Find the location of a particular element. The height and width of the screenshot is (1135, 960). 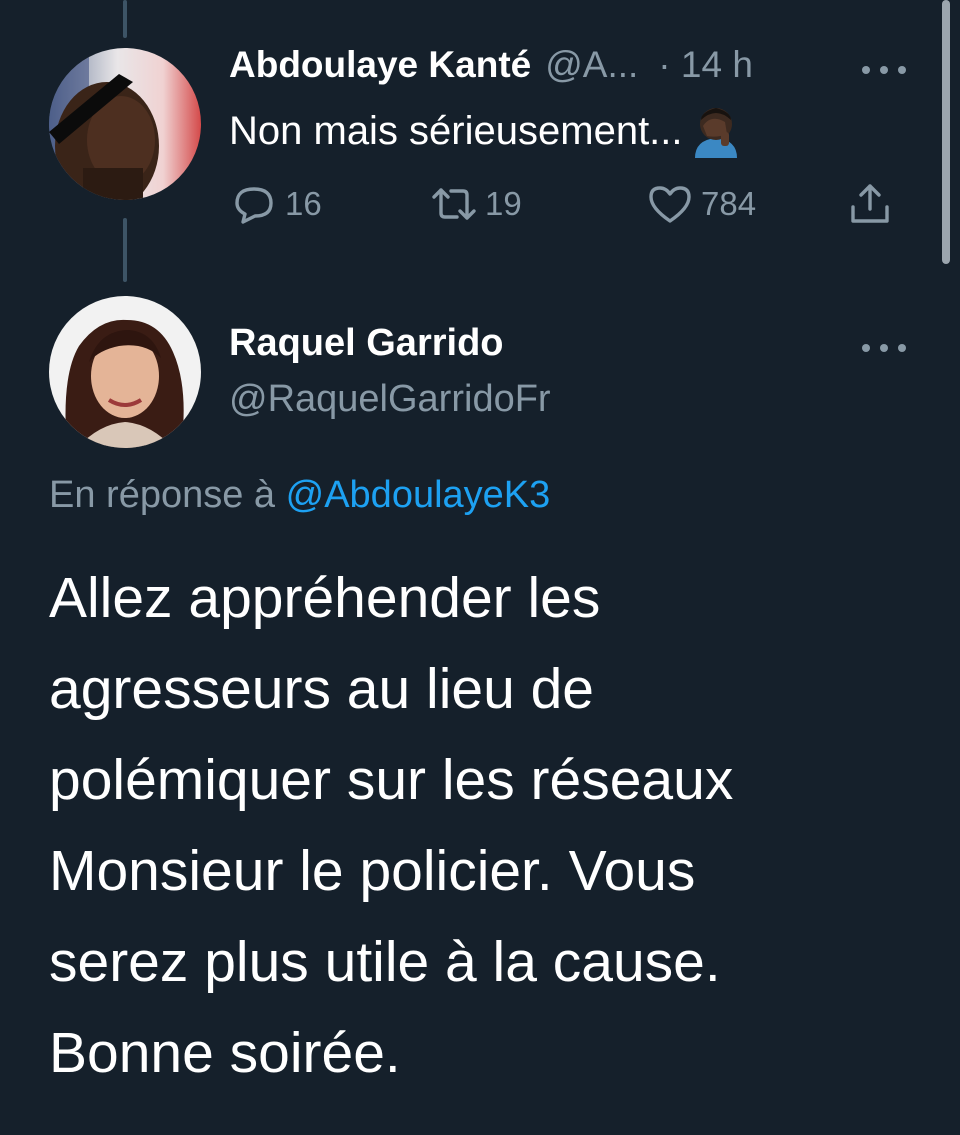

tweet-body-line: serez plus utile à la cause. is located at coordinates (385, 962).